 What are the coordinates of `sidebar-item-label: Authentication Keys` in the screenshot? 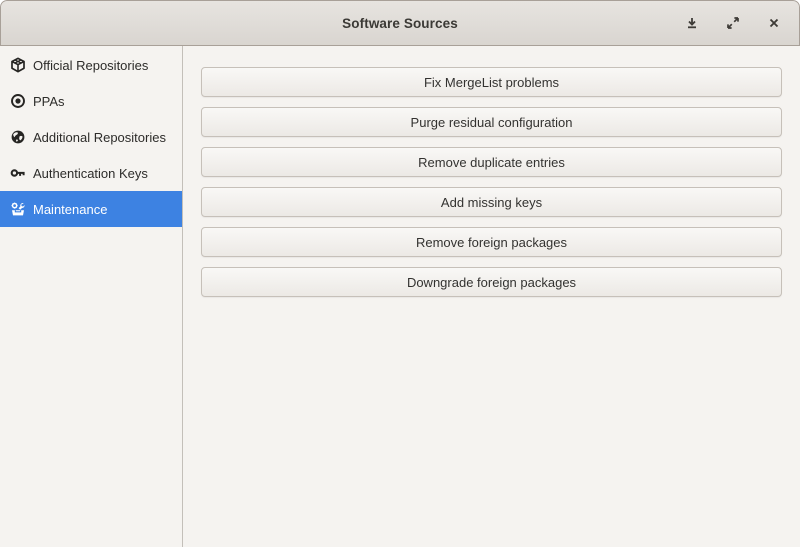 It's located at (90, 173).